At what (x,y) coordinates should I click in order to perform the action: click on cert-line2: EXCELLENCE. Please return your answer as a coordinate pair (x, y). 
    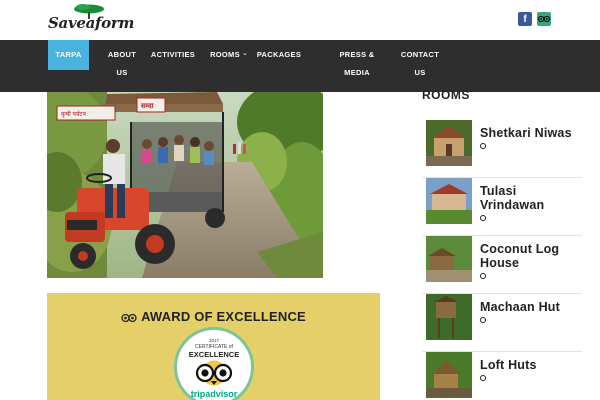
    Looking at the image, I should click on (214, 354).